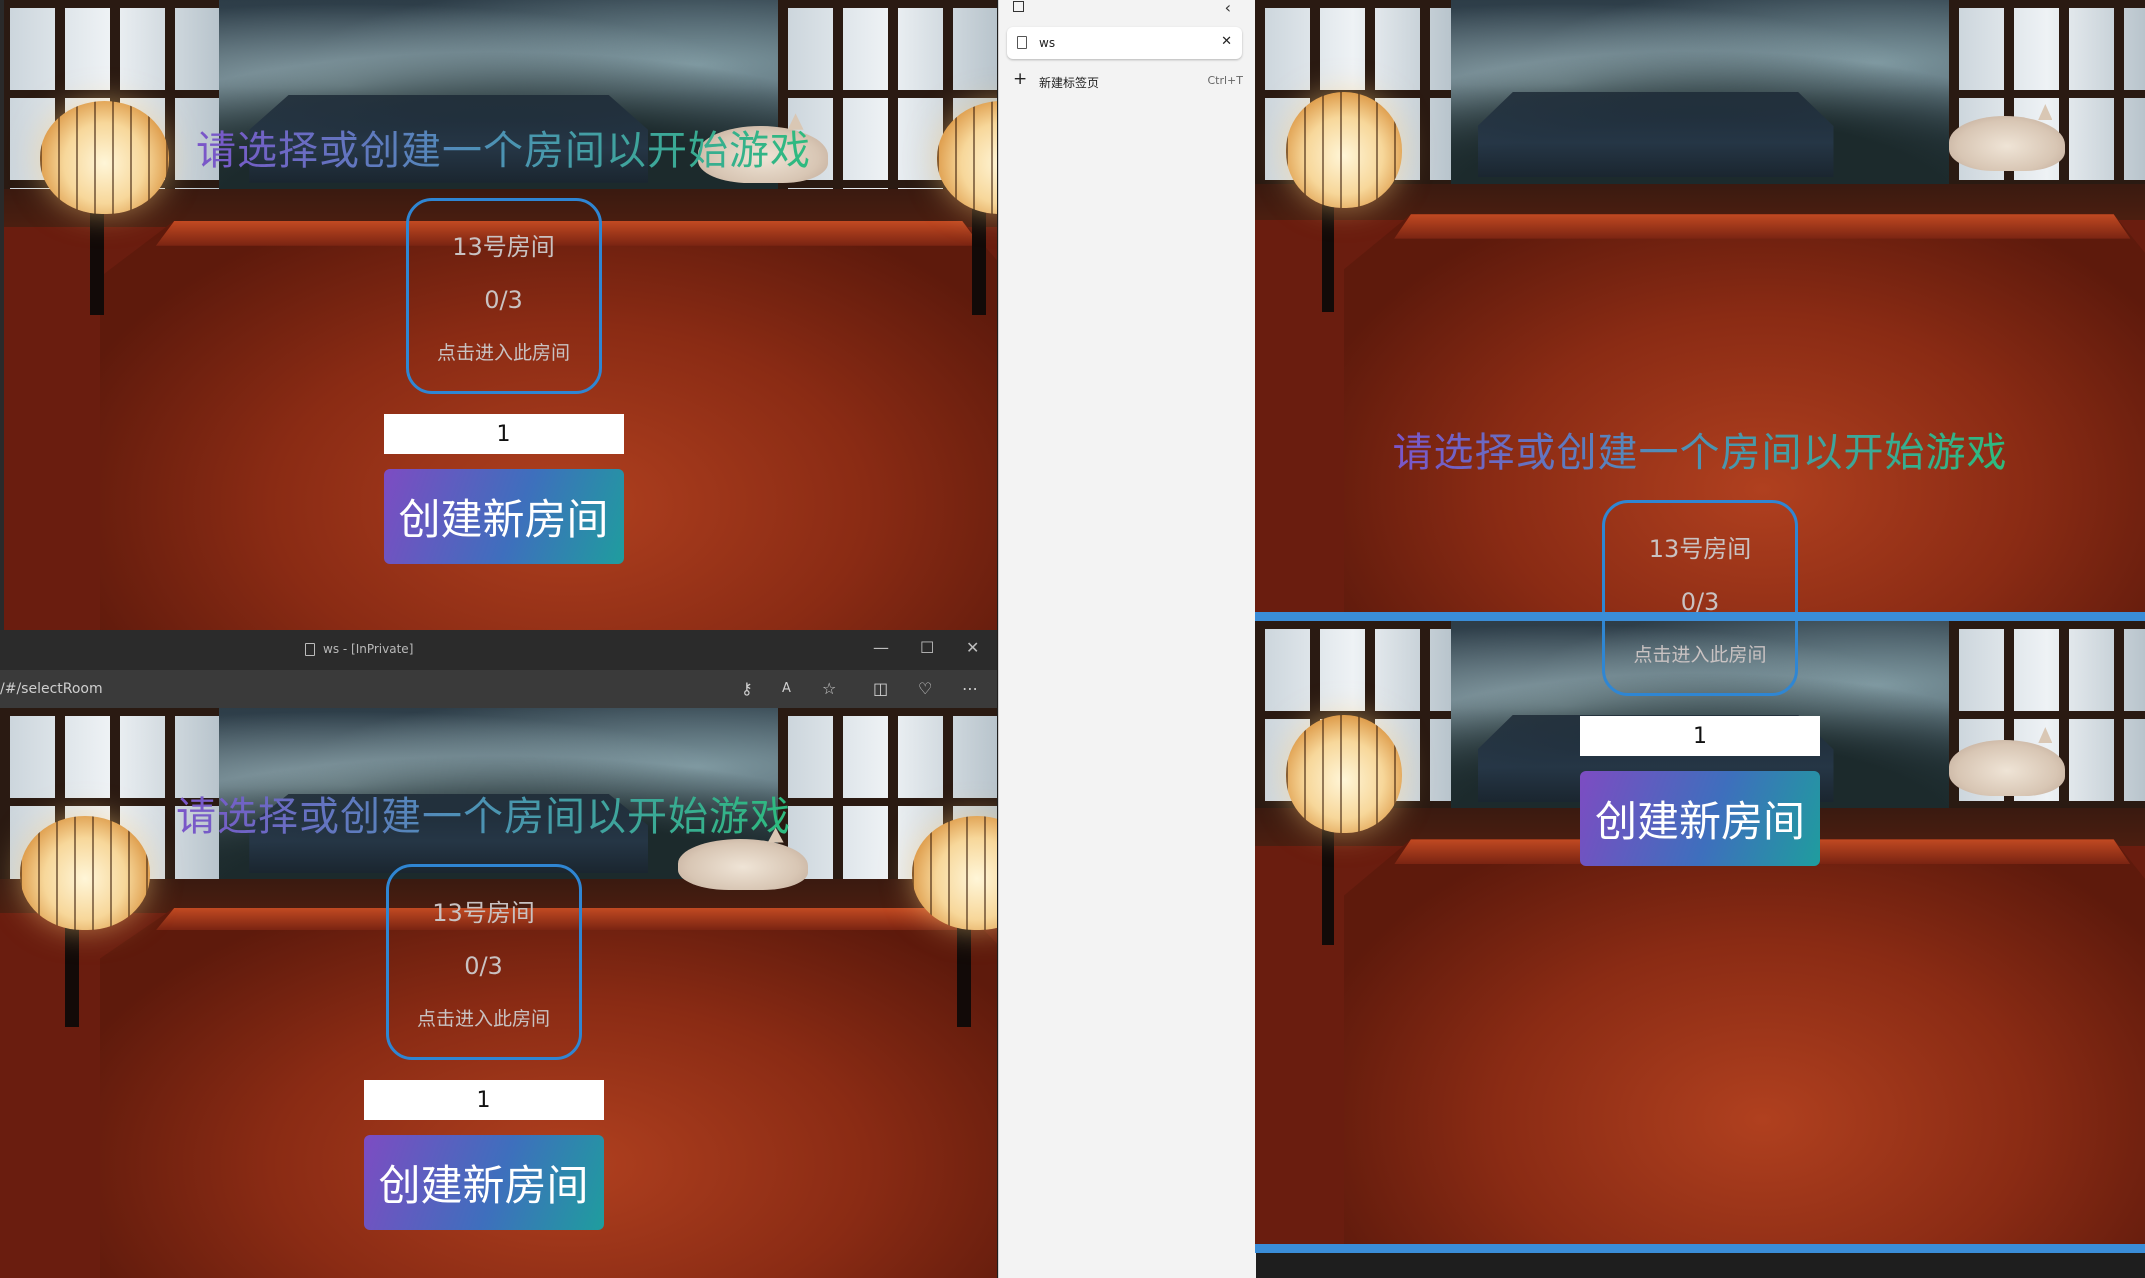  What do you see at coordinates (925, 688) in the screenshot?
I see `heart-pulse-icon: ♡` at bounding box center [925, 688].